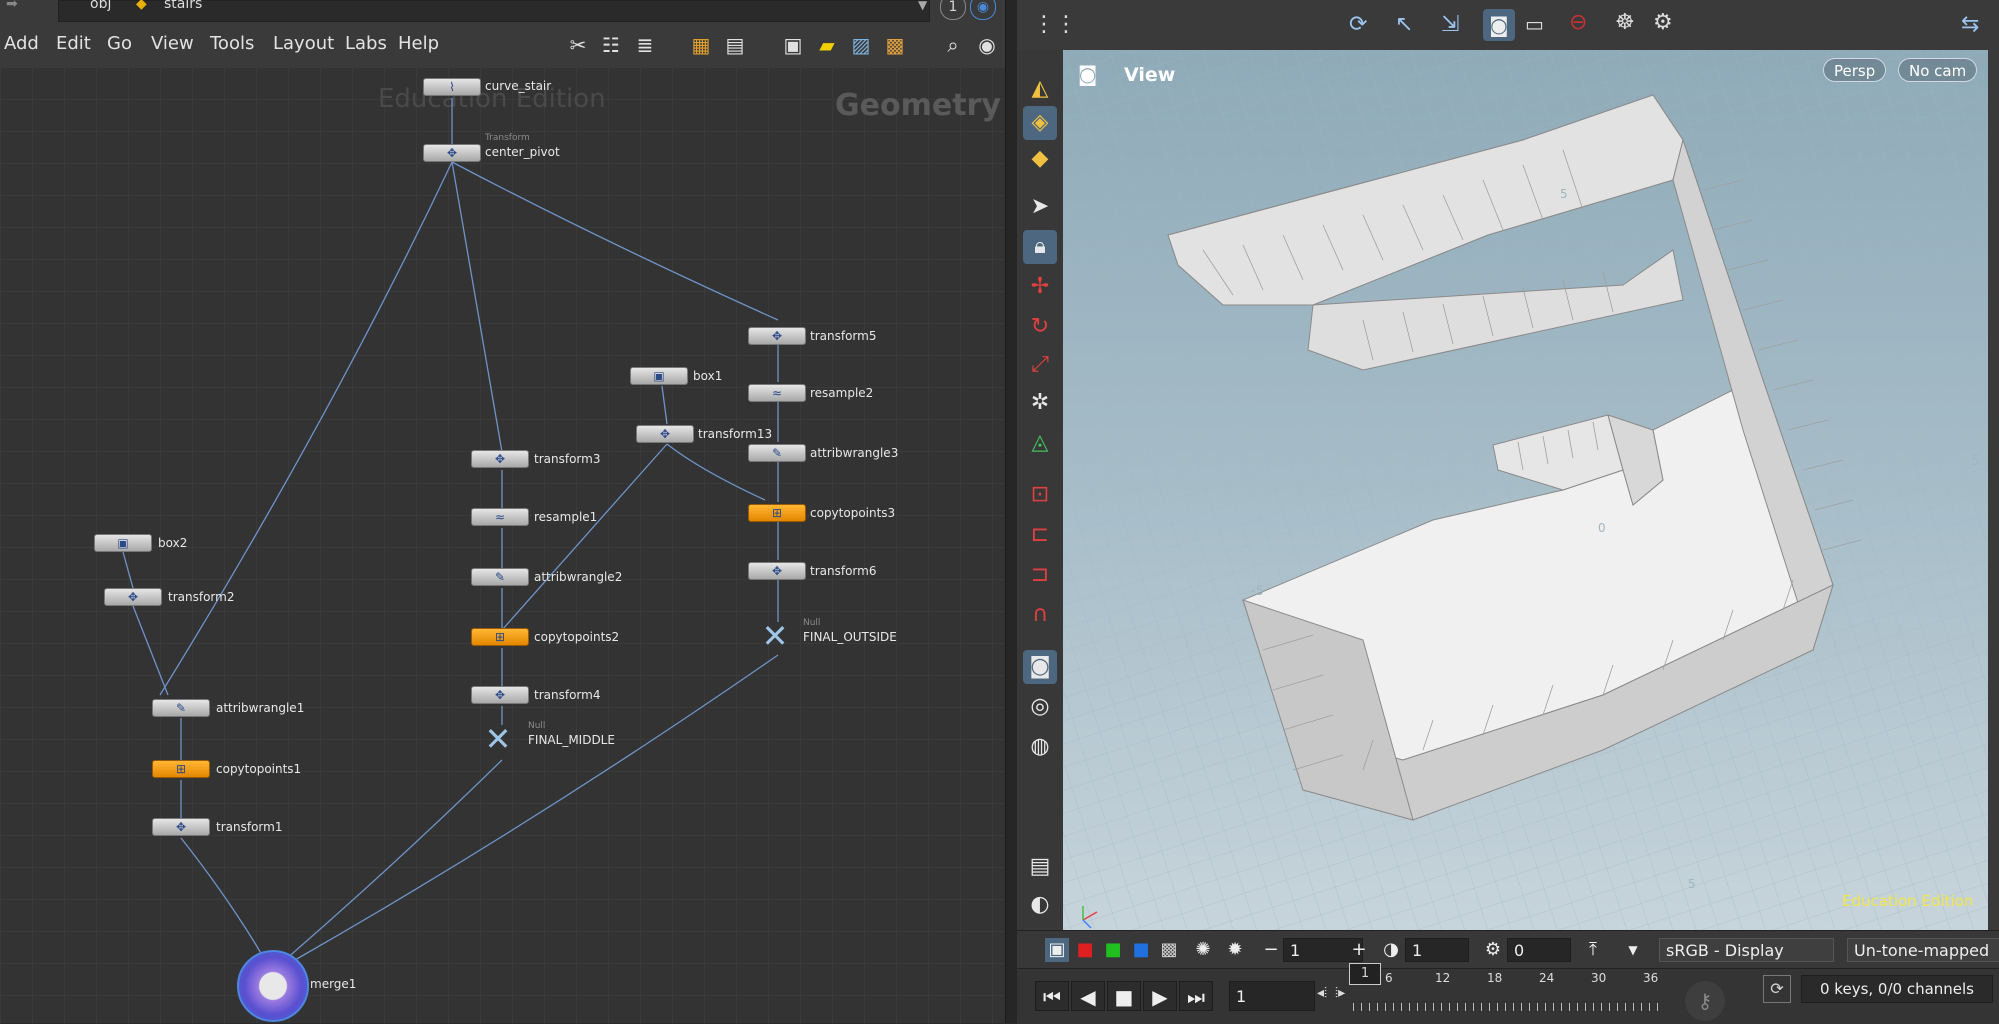 The width and height of the screenshot is (1999, 1024). I want to click on frame-field: 1, so click(1272, 996).